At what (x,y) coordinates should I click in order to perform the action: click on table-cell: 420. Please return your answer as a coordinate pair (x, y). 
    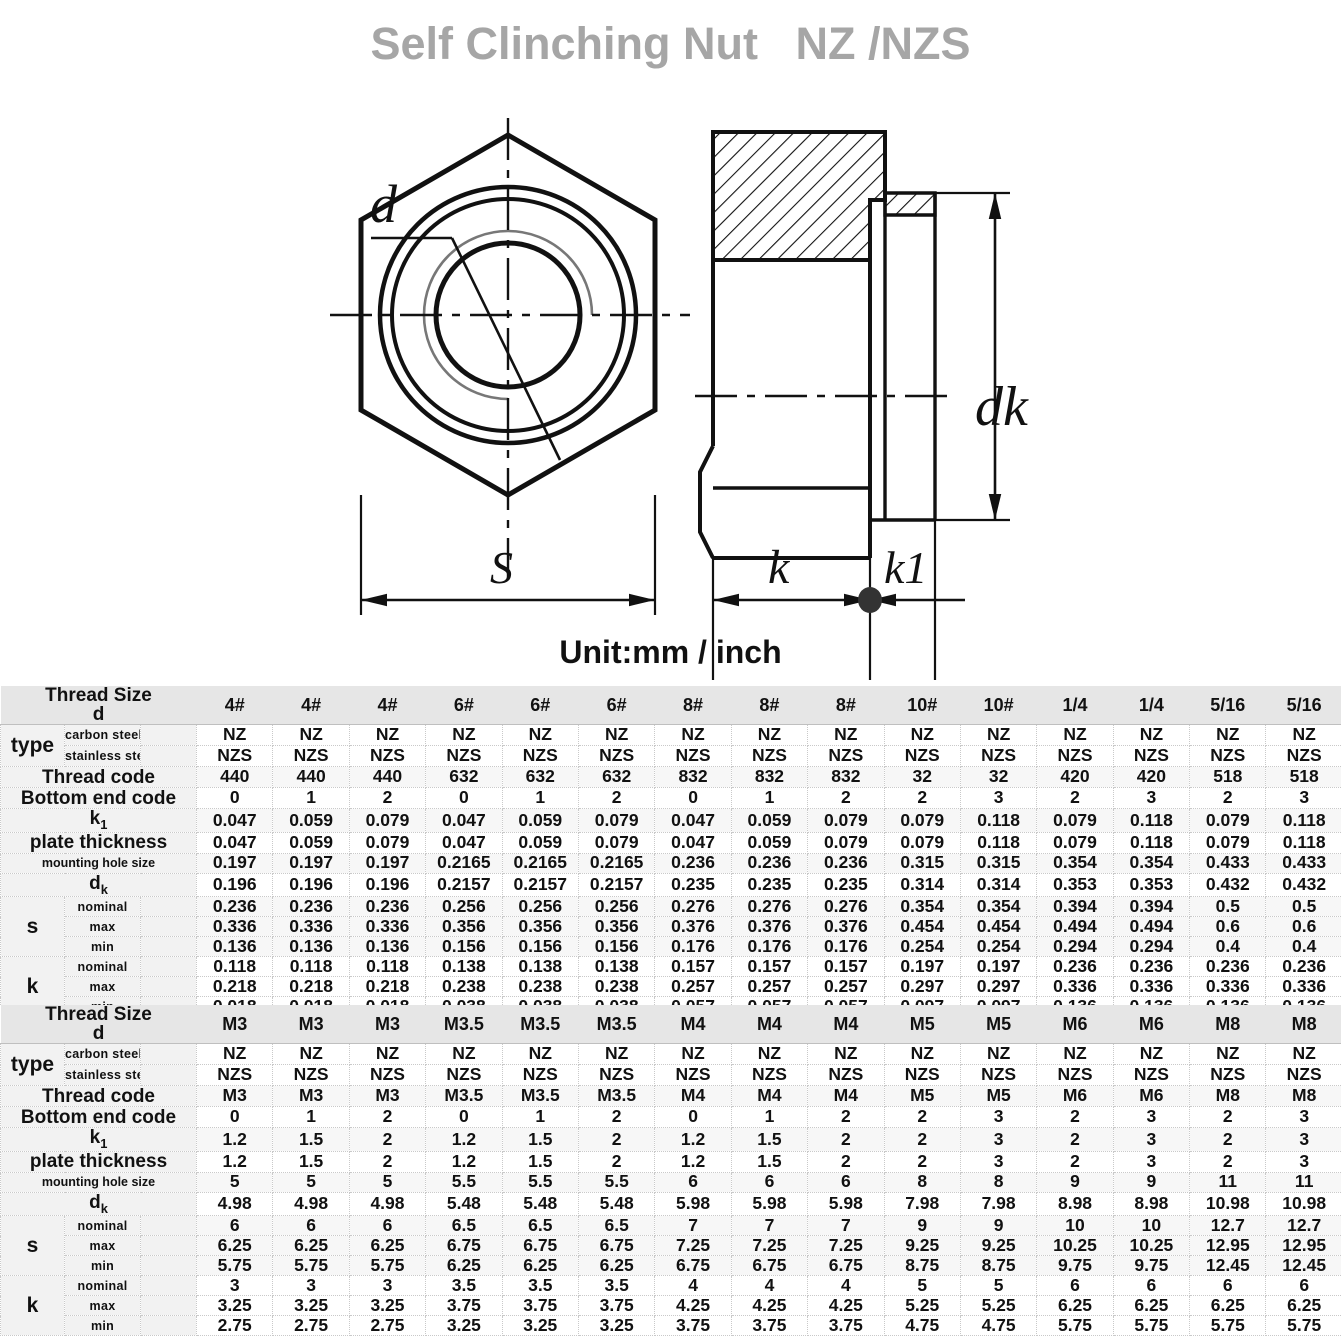
    Looking at the image, I should click on (1151, 777).